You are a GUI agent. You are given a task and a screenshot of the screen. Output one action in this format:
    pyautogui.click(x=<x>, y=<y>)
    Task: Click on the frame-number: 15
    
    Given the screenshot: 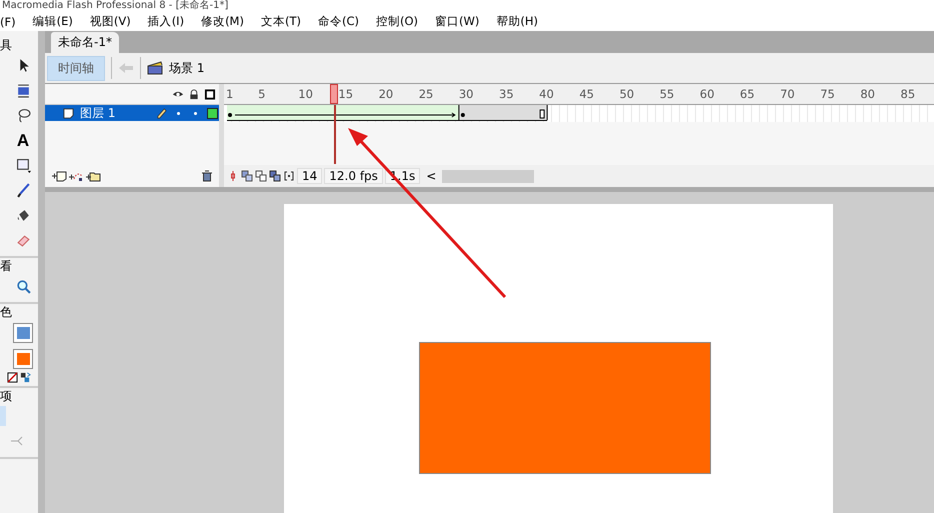 What is the action you would take?
    pyautogui.click(x=346, y=94)
    